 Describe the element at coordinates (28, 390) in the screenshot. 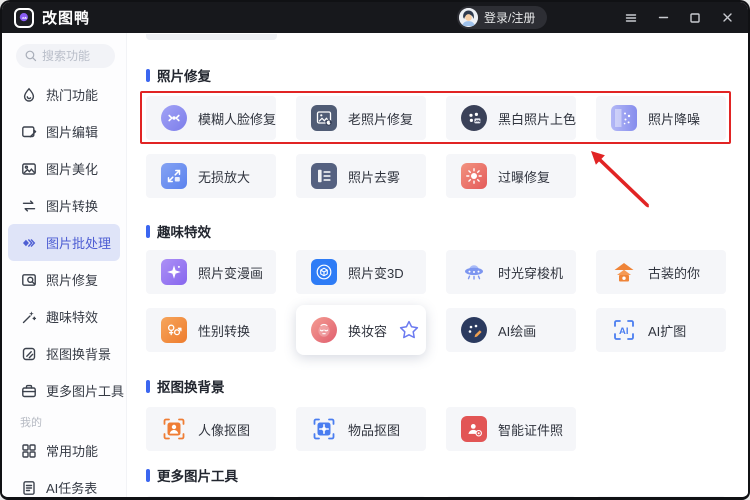

I see `more-tools-icon` at that location.